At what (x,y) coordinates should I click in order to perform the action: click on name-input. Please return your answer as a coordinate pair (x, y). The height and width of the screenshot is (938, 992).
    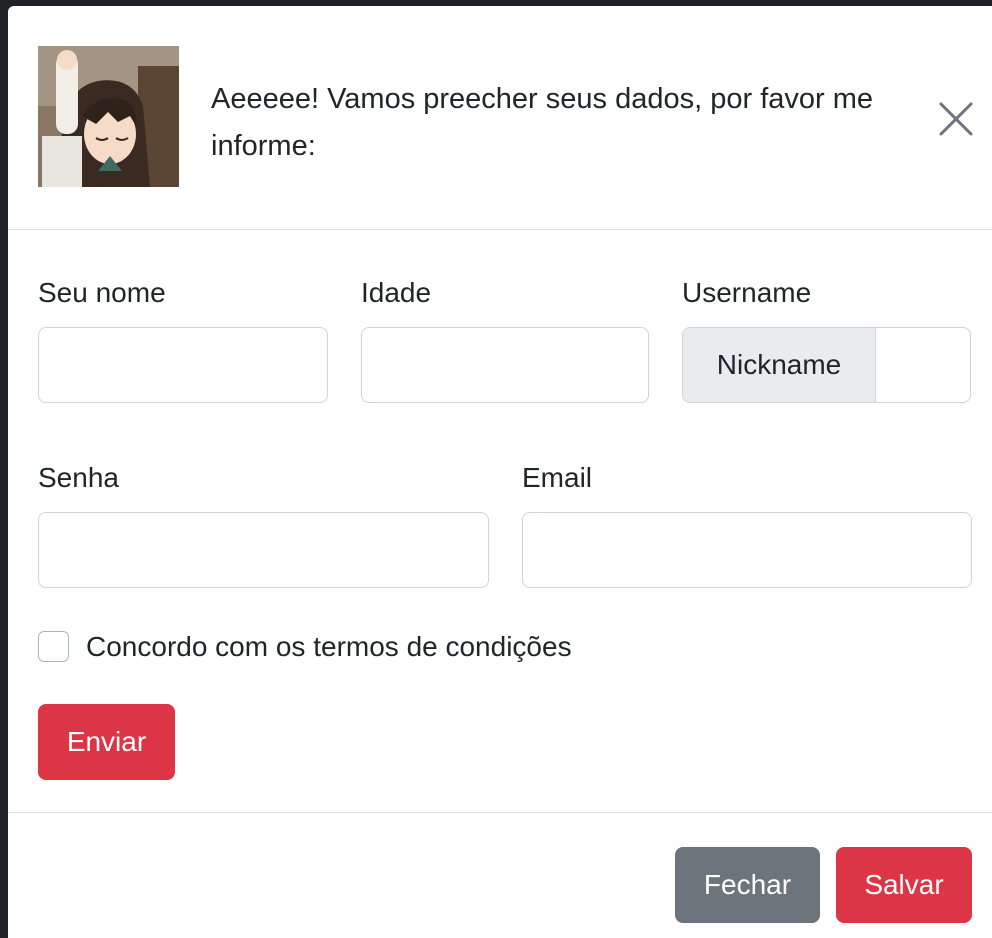
    Looking at the image, I should click on (183, 365).